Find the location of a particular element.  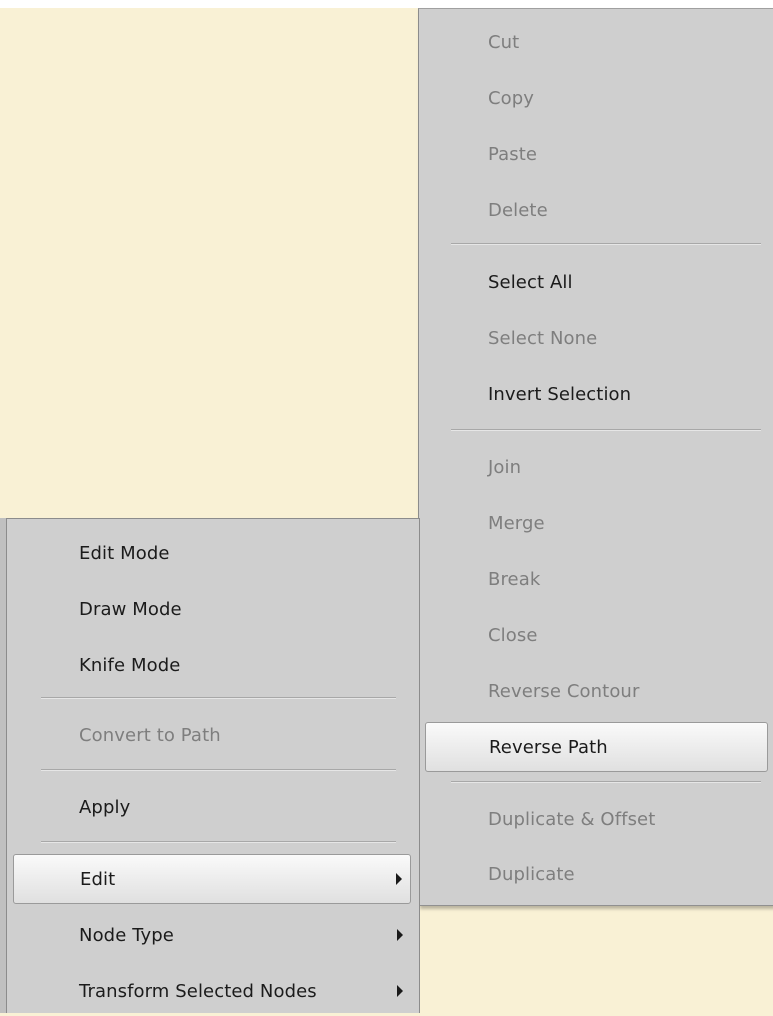

menu-item-merge: Merge is located at coordinates (596, 523).